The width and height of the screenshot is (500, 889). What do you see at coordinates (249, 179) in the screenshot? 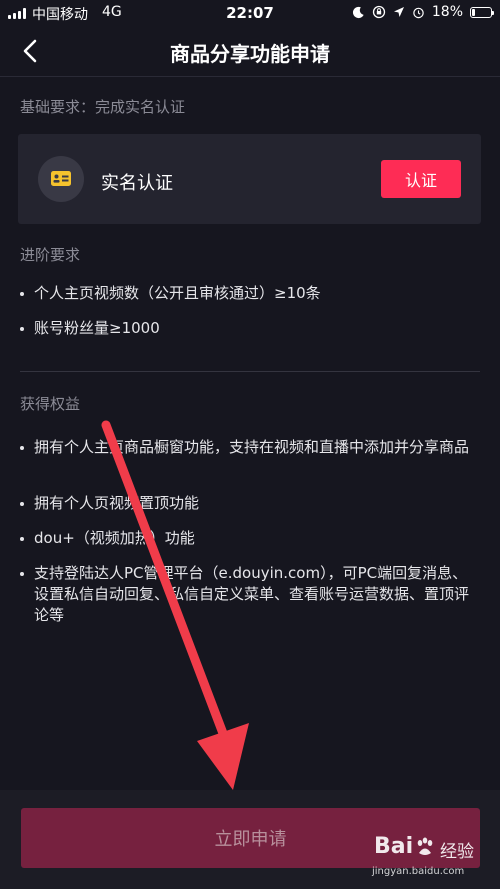
I see `verification-card: 实名认证 认证` at bounding box center [249, 179].